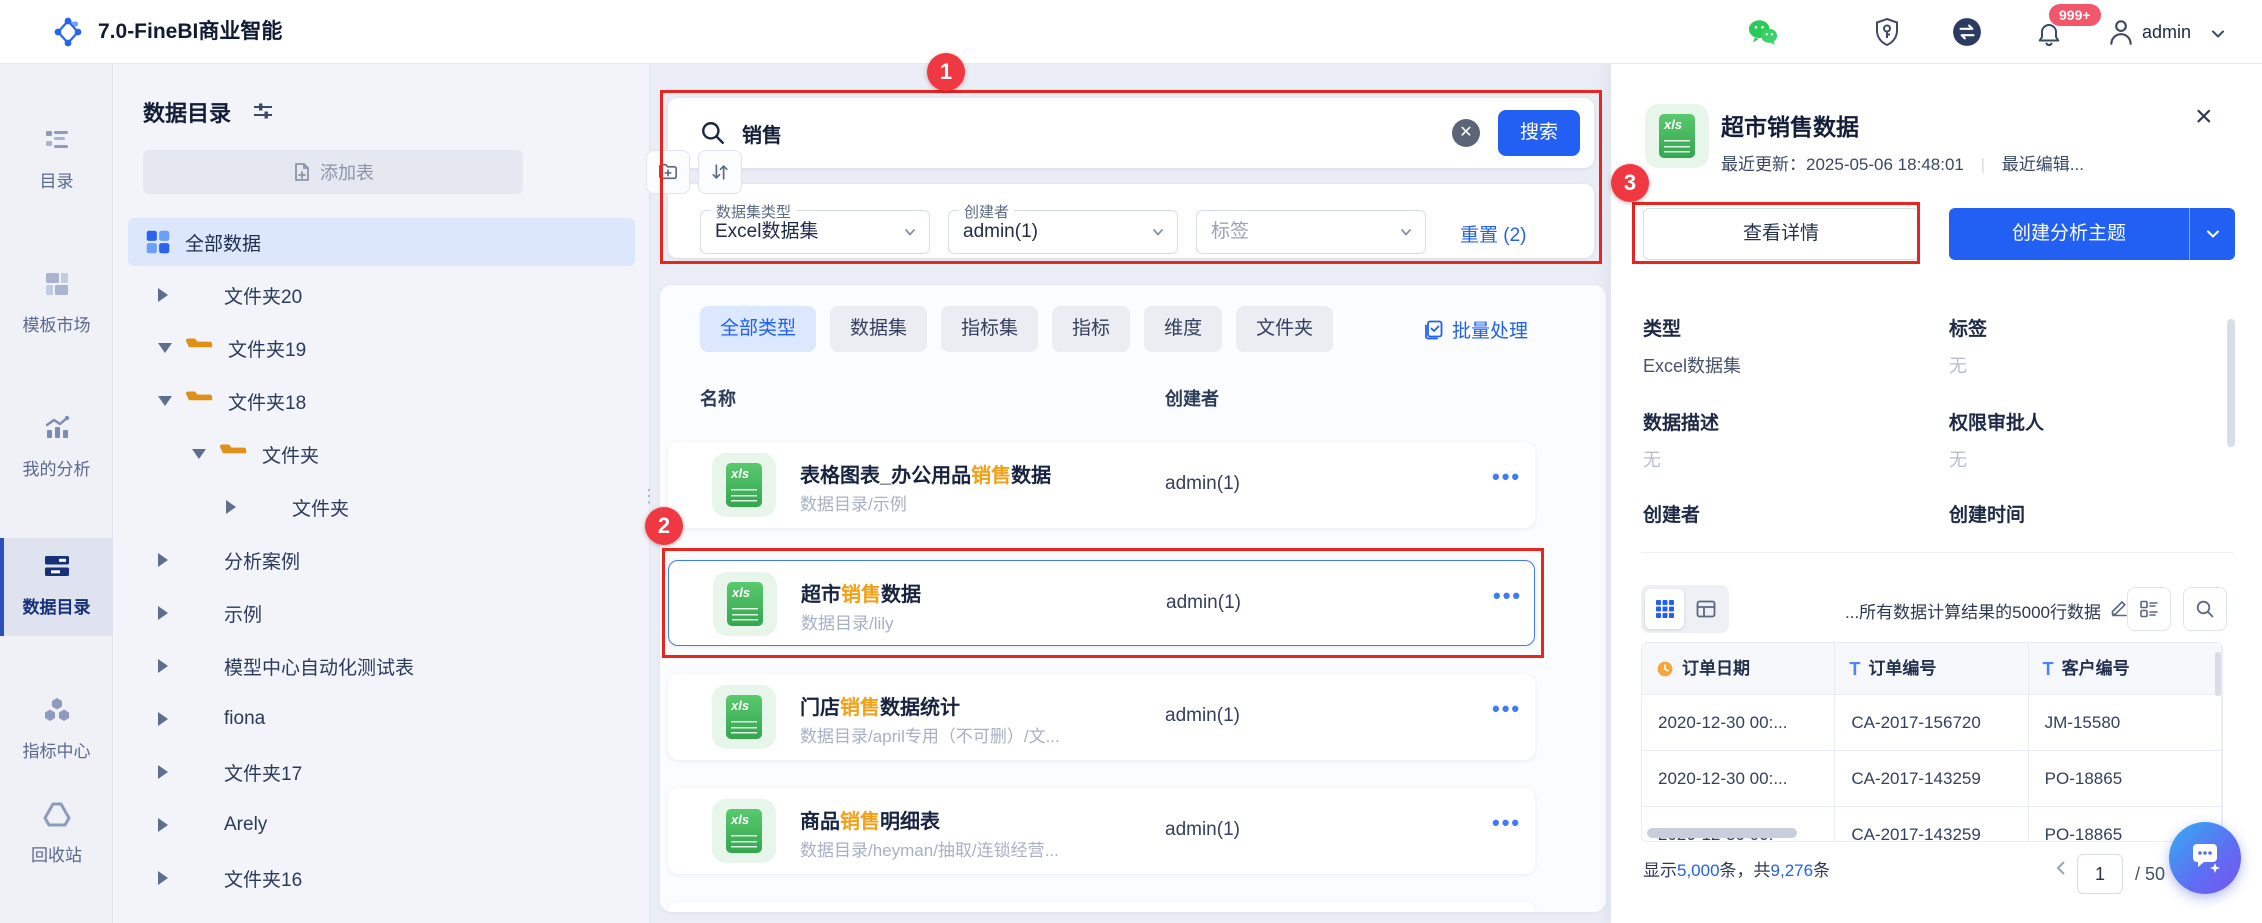 The image size is (2262, 923). I want to click on dataset-row, so click(1101, 907).